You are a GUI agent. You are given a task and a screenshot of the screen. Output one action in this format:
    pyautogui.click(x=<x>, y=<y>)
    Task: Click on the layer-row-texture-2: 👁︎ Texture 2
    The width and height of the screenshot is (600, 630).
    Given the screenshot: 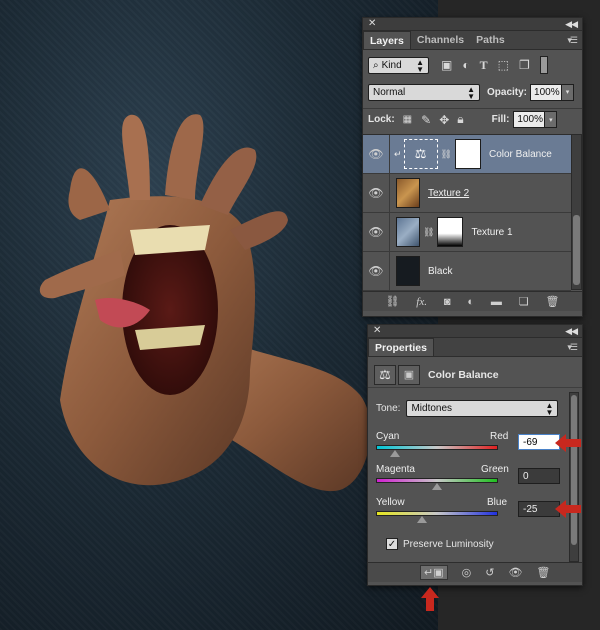 What is the action you would take?
    pyautogui.click(x=467, y=193)
    